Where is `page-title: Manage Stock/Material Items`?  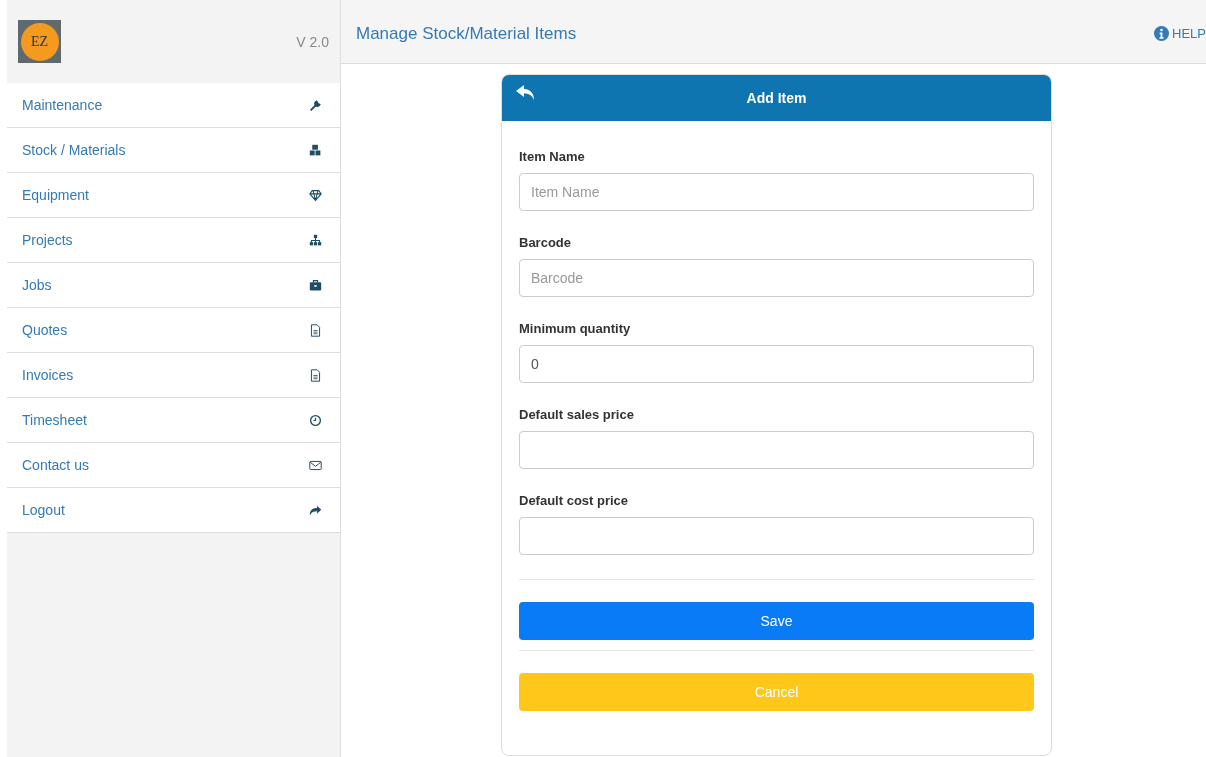
page-title: Manage Stock/Material Items is located at coordinates (466, 34).